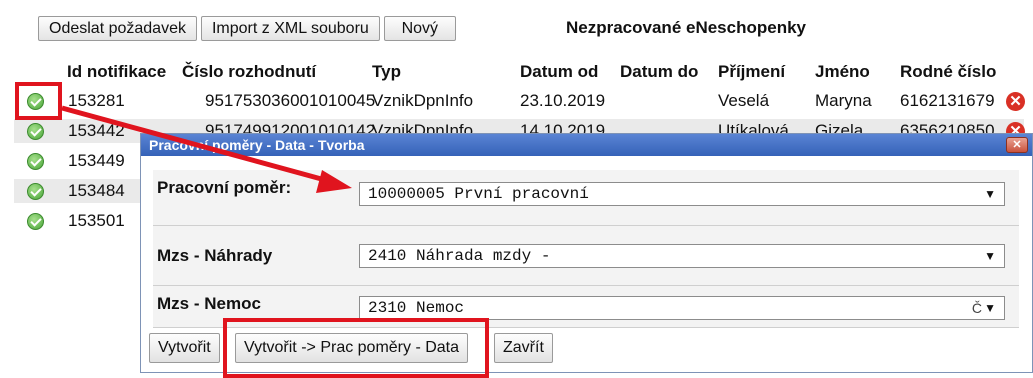  I want to click on mzs-nahrady-select: 2410 Náhrada mzdy - ▼, so click(682, 256).